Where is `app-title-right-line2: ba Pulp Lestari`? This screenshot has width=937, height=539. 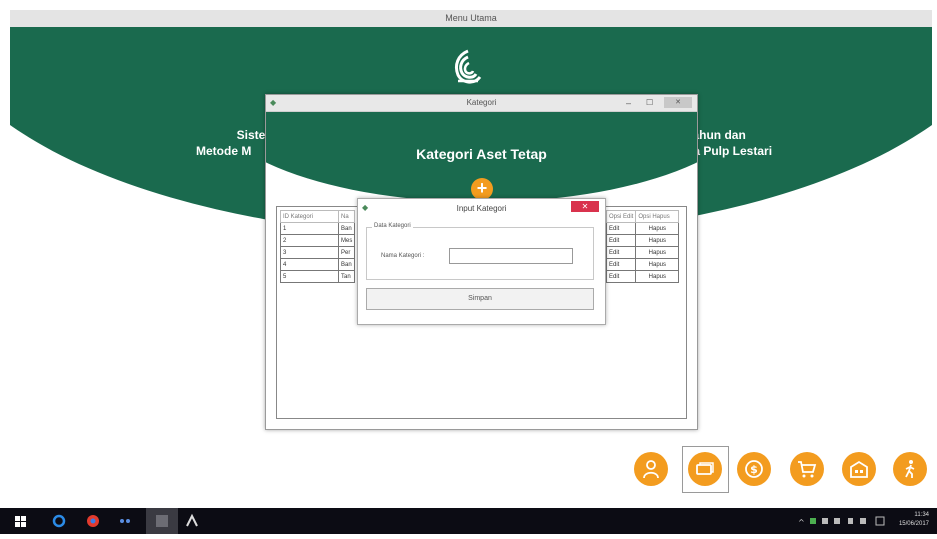 app-title-right-line2: ba Pulp Lestari is located at coordinates (729, 151).